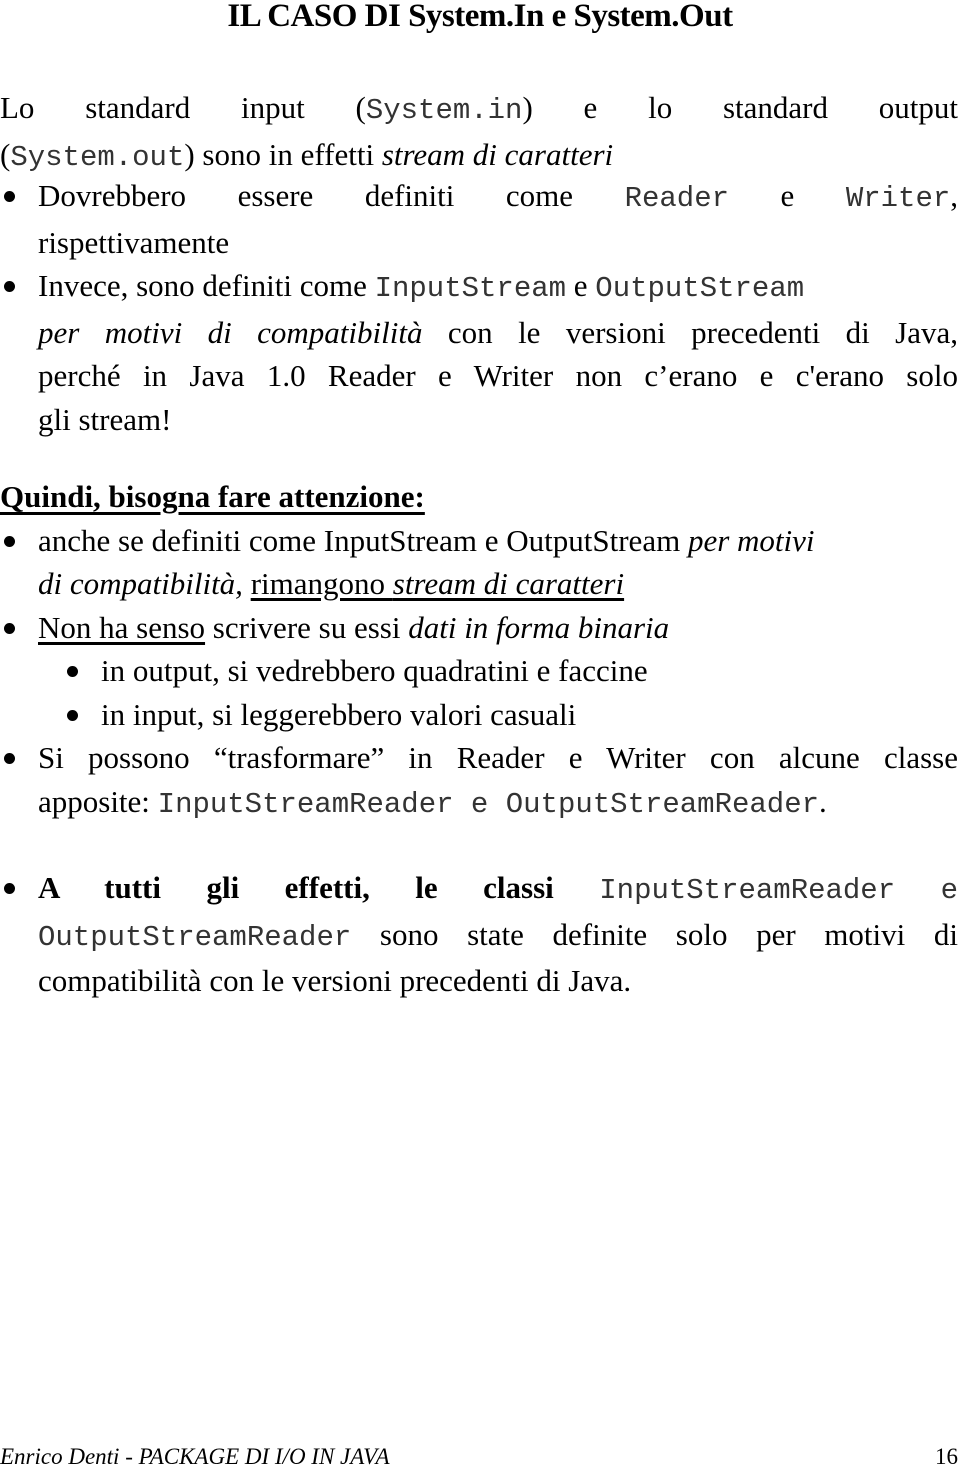 The image size is (960, 1474). Describe the element at coordinates (954, 195) in the screenshot. I see `item-text: ,` at that location.